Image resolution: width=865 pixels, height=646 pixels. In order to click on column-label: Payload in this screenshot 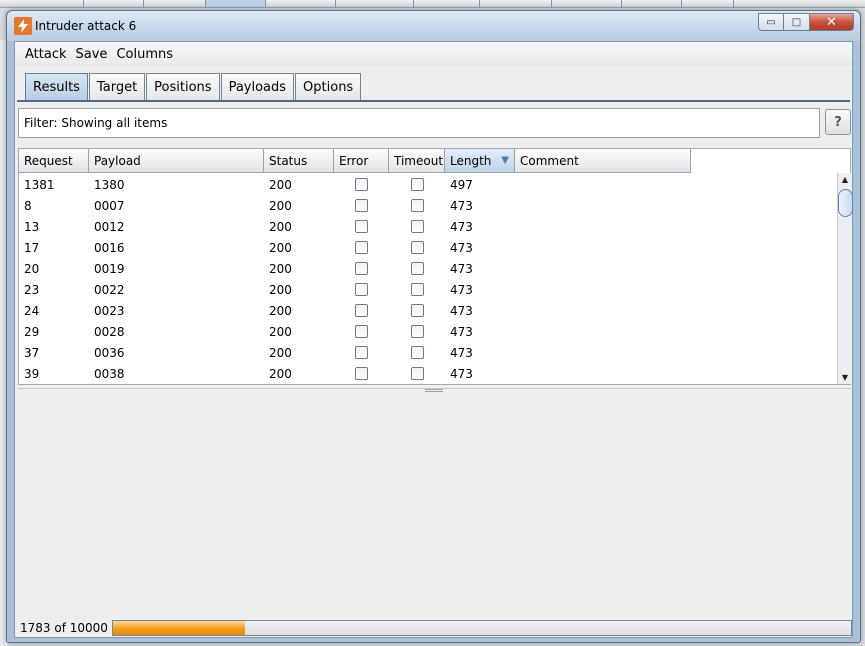, I will do `click(117, 160)`.